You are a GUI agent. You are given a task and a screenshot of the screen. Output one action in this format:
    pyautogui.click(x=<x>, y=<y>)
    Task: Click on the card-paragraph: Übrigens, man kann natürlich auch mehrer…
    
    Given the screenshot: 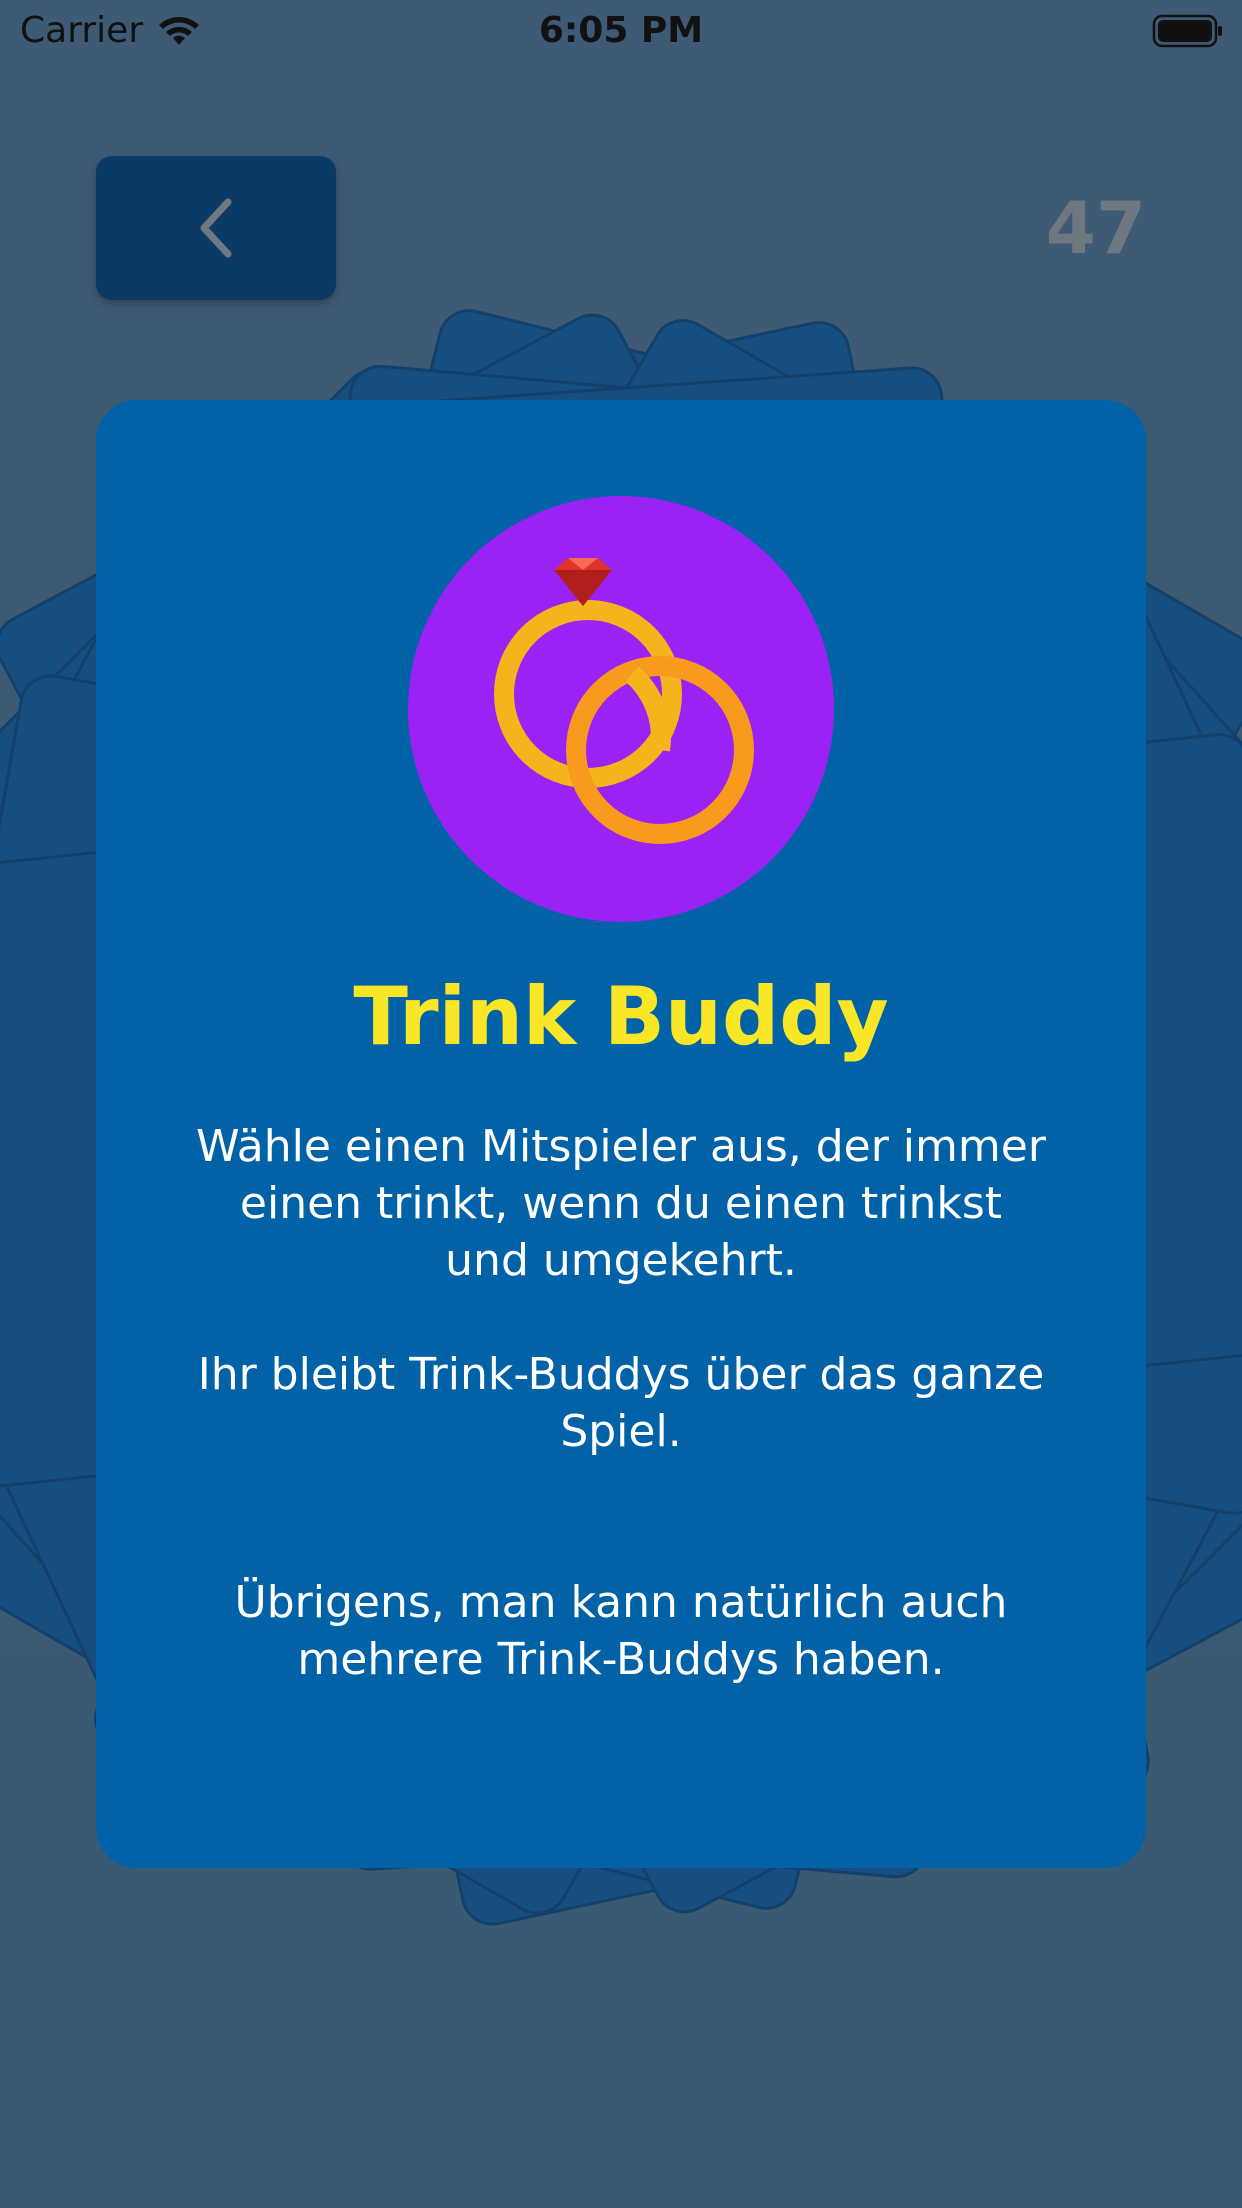 What is the action you would take?
    pyautogui.click(x=621, y=1631)
    